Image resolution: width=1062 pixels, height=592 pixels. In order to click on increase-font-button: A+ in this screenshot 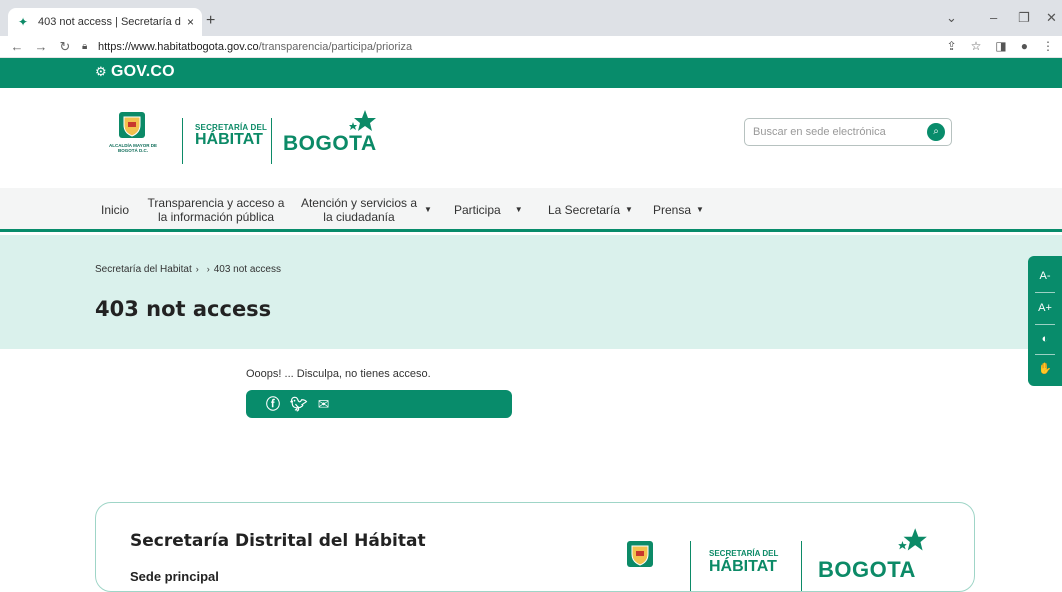, I will do `click(1045, 308)`.